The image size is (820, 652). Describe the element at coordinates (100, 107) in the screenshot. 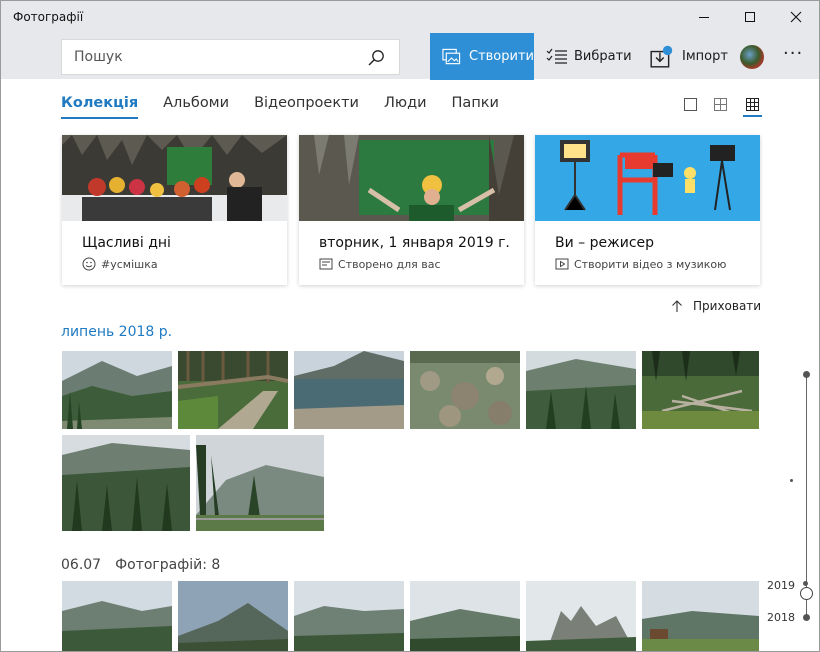

I see `tab-collection: Колекція` at that location.